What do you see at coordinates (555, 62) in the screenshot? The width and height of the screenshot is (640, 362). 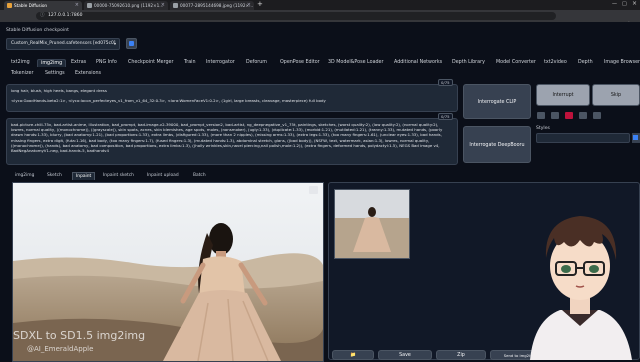 I see `tab-txt2video: txt2video` at bounding box center [555, 62].